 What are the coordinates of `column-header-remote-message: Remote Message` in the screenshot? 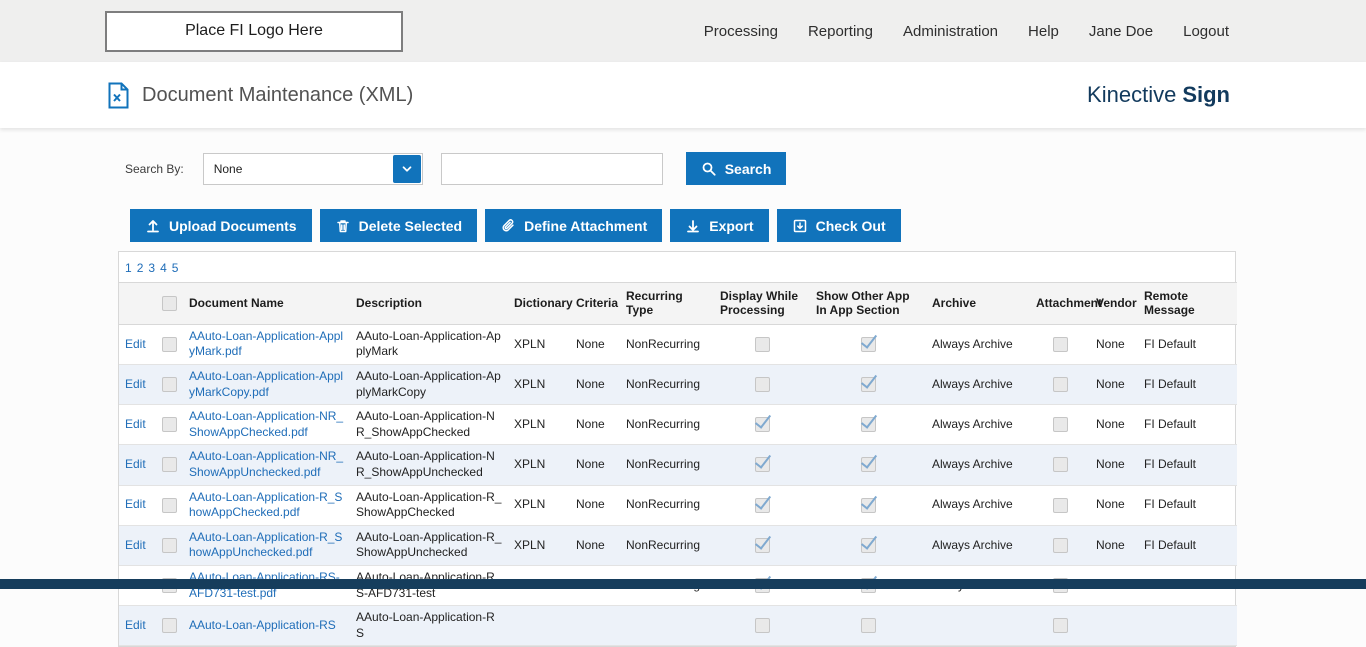 It's located at (1187, 303).